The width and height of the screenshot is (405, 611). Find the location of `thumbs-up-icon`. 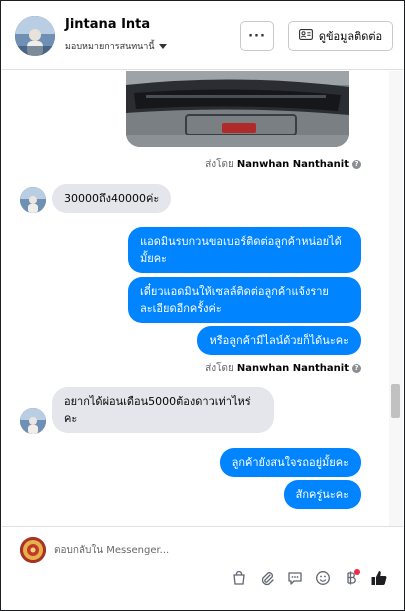

thumbs-up-icon is located at coordinates (379, 578).